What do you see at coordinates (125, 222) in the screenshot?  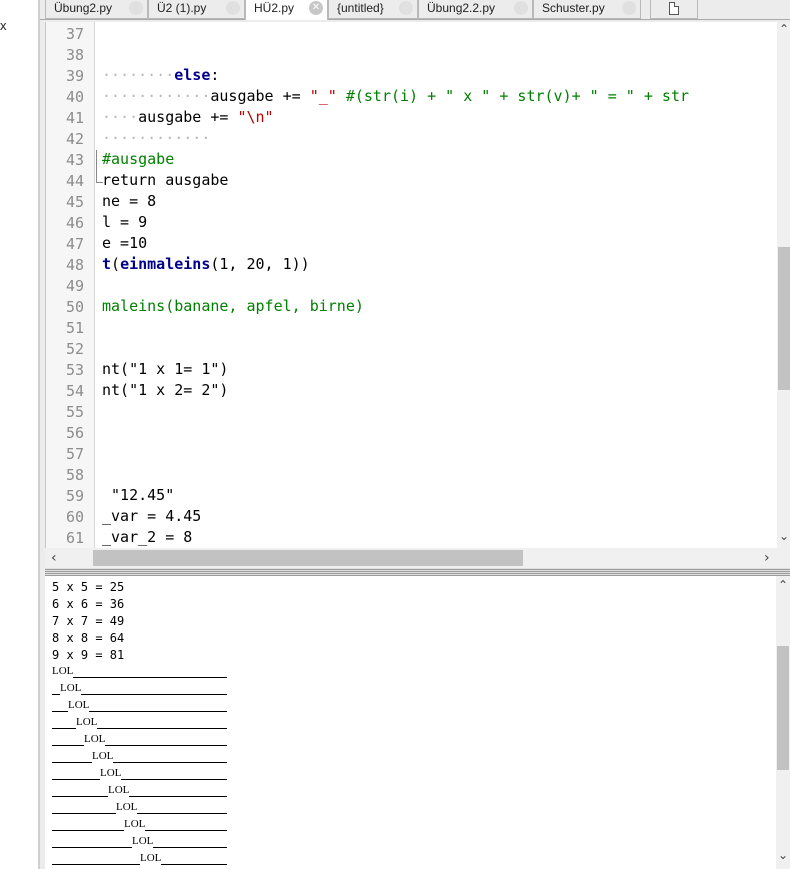 I see `code-text: l = 9` at bounding box center [125, 222].